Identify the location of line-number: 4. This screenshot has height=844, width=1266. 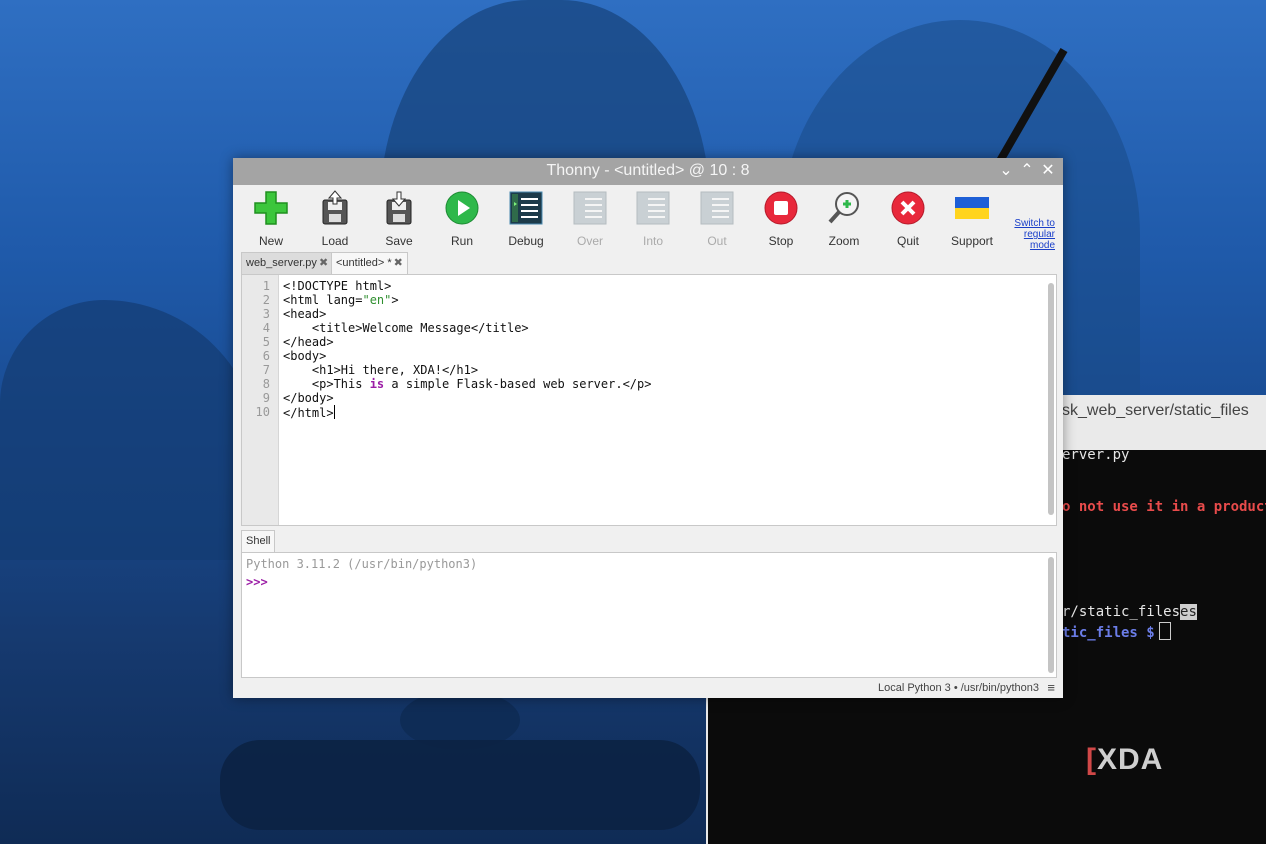
(266, 328).